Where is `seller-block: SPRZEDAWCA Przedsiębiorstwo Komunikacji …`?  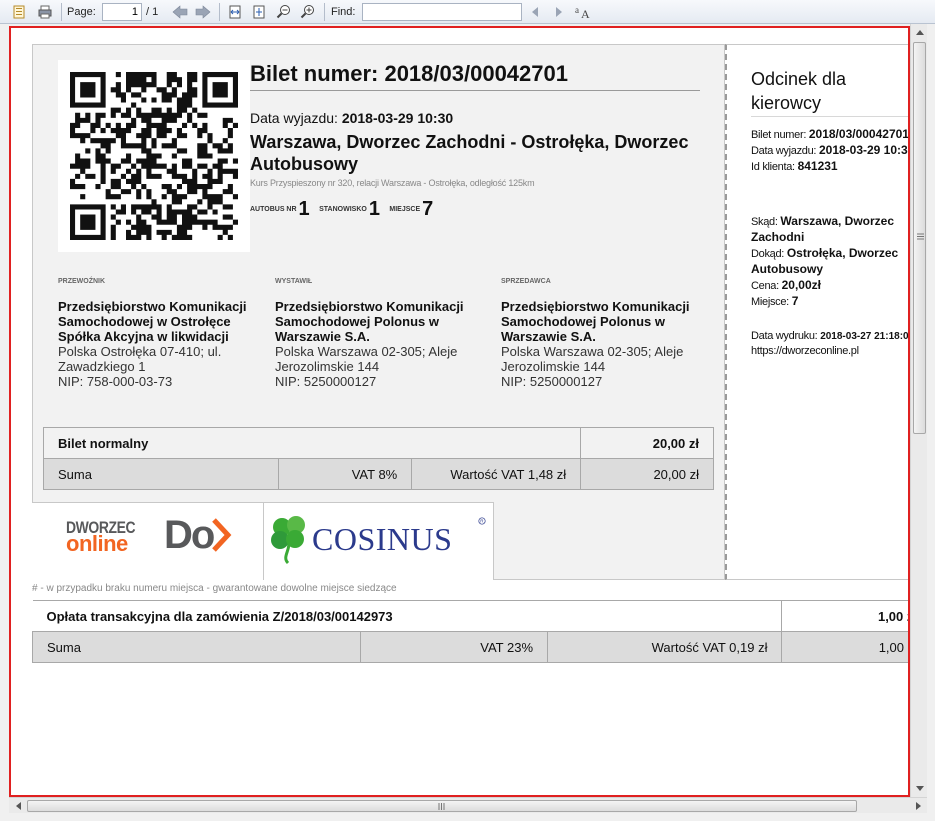
seller-block: SPRZEDAWCA Przedsiębiorstwo Komunikacji … is located at coordinates (601, 331).